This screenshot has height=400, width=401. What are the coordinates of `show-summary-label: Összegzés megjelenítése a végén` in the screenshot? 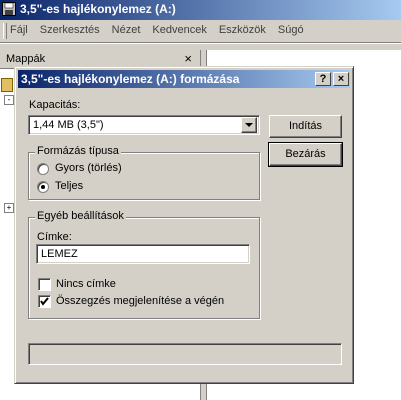 It's located at (140, 301).